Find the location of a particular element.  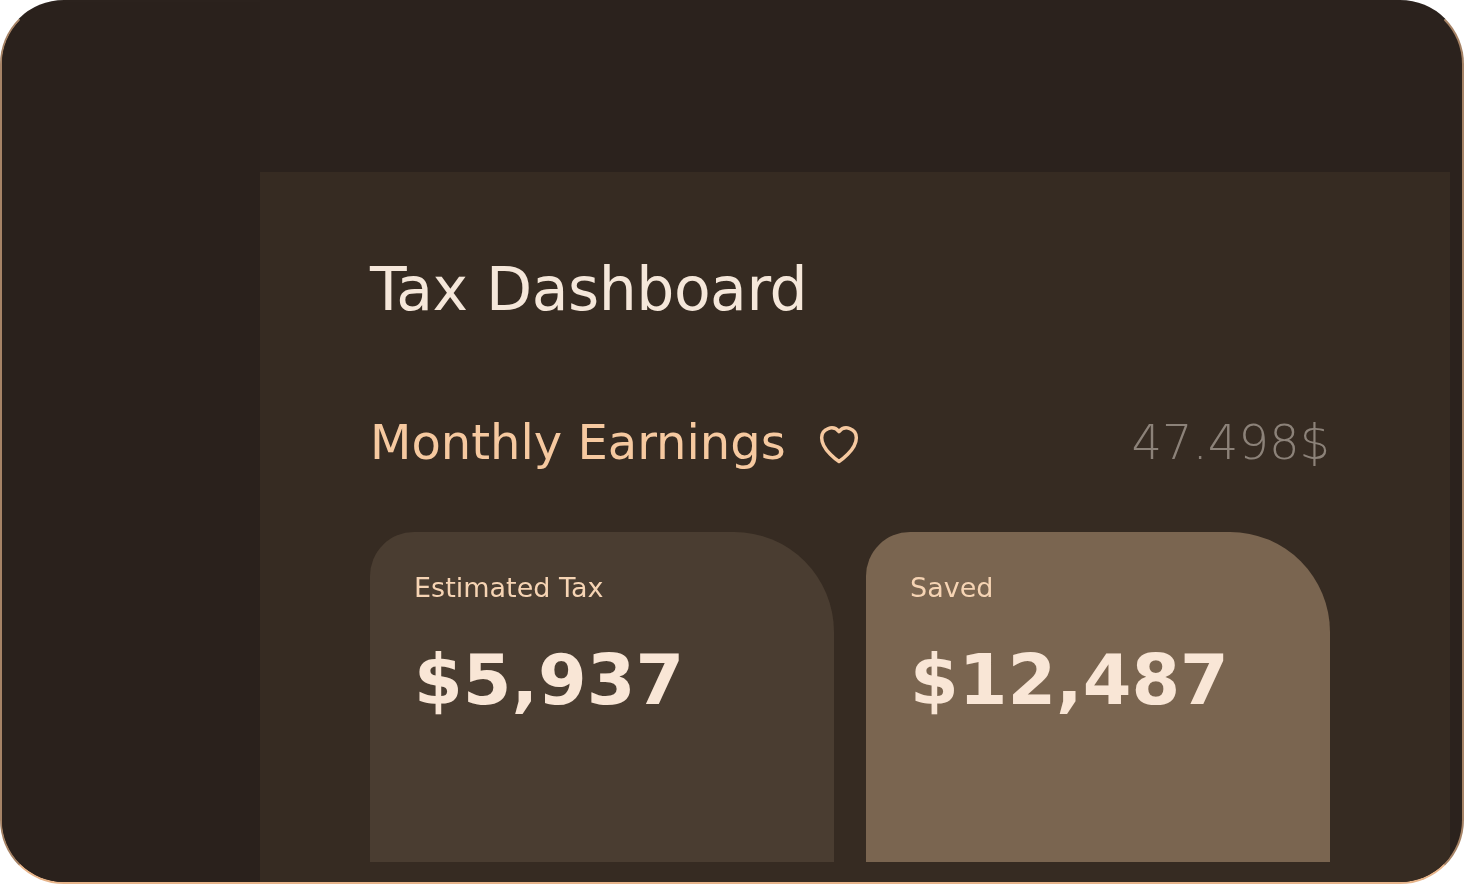

card-label: Saved is located at coordinates (952, 587).